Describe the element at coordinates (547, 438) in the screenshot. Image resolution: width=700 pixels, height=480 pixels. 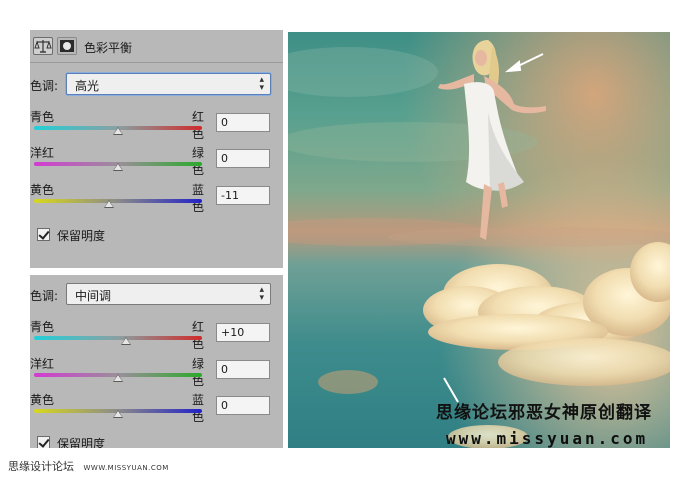
I see `watermark-url: www.missyuan.com` at that location.